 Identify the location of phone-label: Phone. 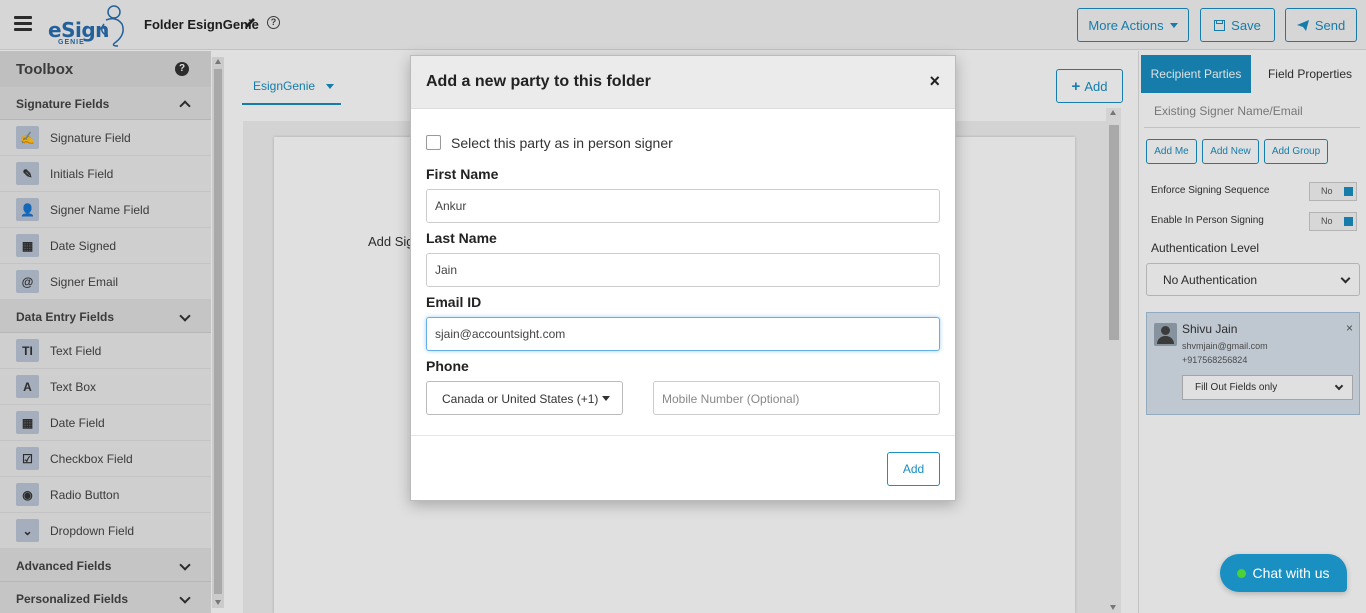
(447, 366).